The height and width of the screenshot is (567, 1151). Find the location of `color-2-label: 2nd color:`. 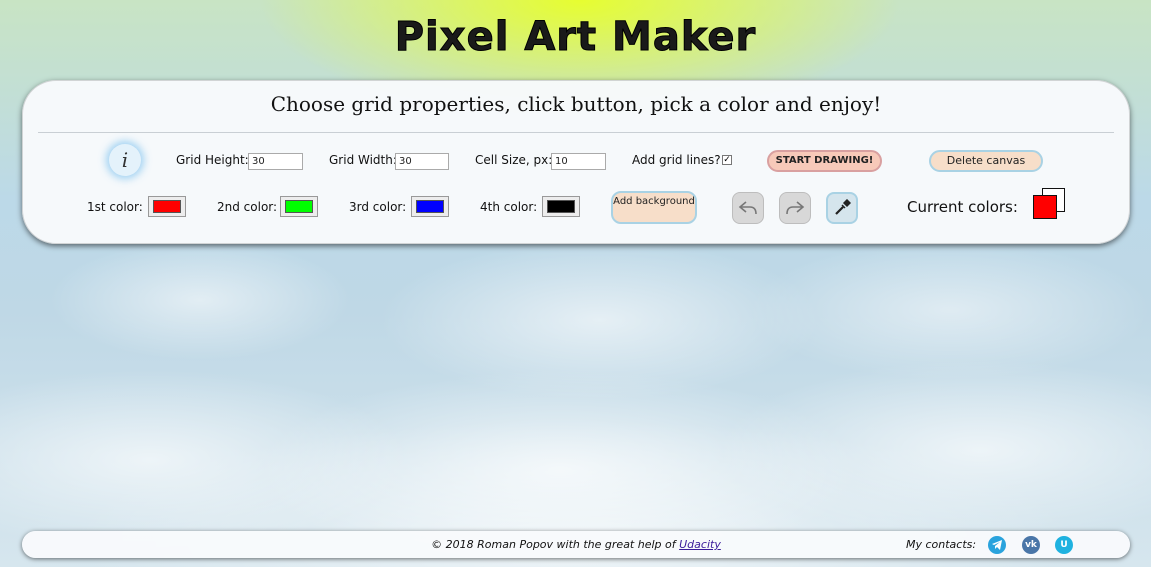

color-2-label: 2nd color: is located at coordinates (247, 207).